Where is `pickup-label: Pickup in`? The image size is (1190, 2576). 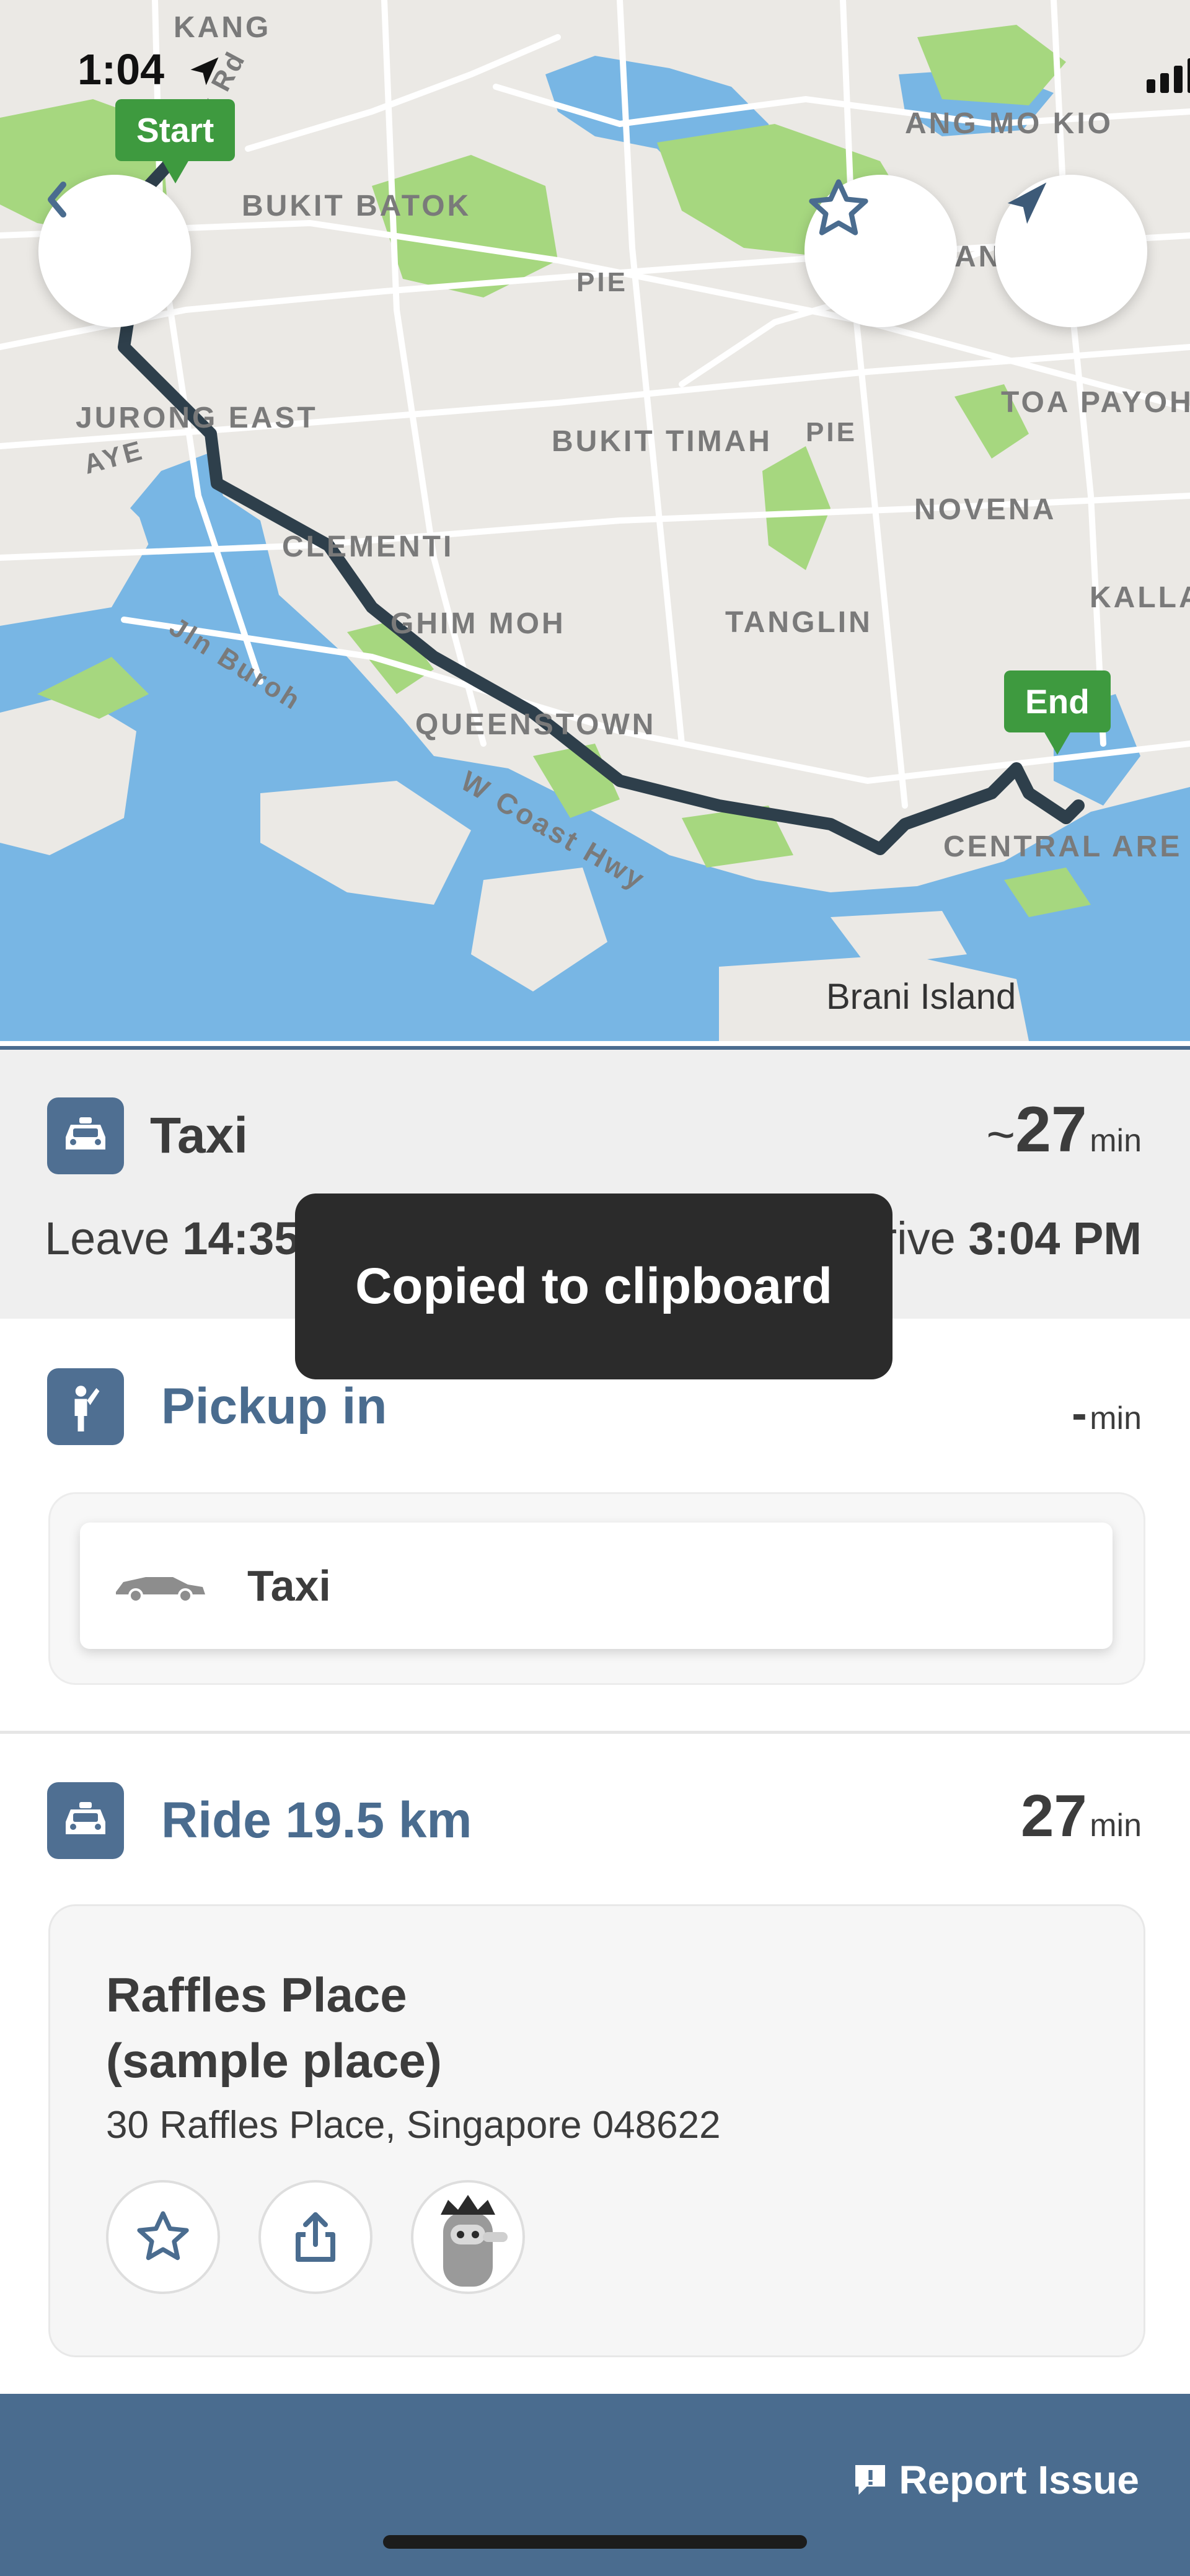 pickup-label: Pickup in is located at coordinates (274, 1407).